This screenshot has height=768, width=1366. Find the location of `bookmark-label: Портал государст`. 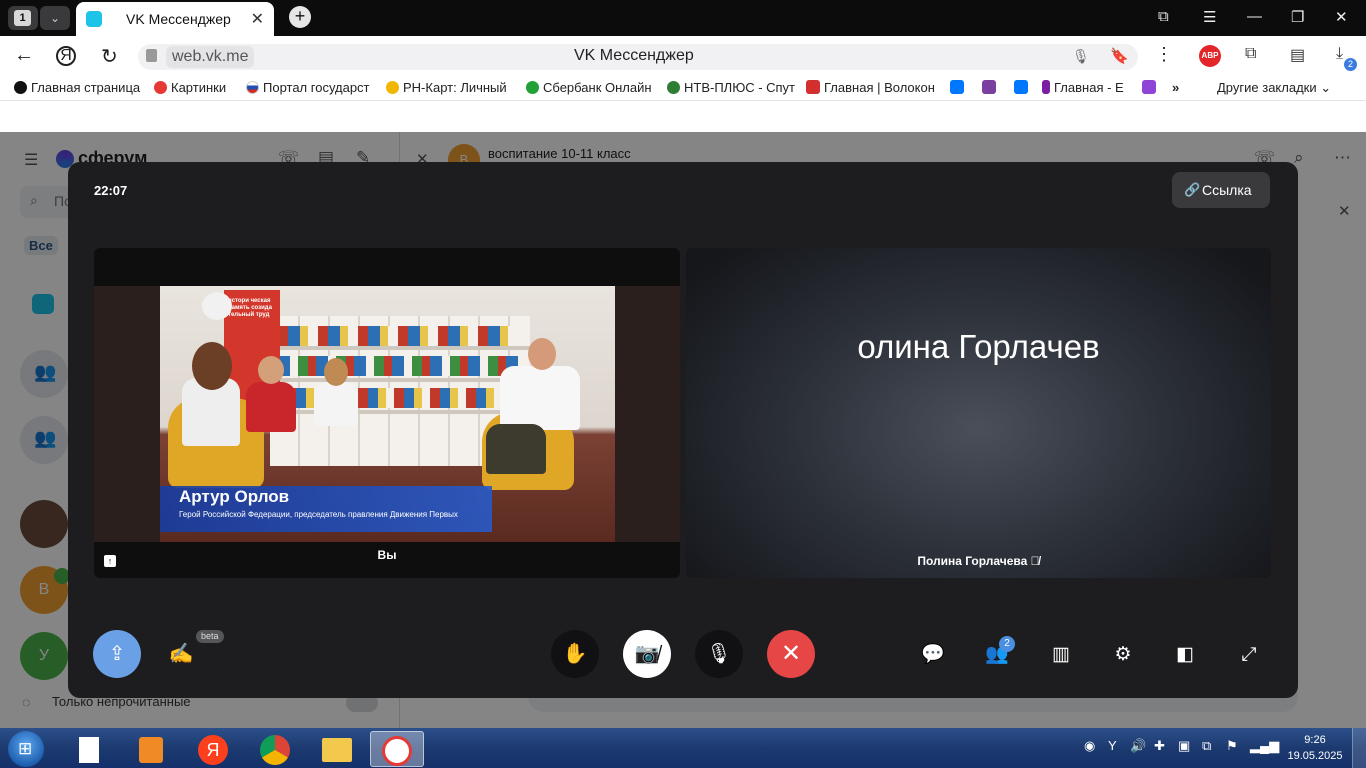

bookmark-label: Портал государст is located at coordinates (316, 87).